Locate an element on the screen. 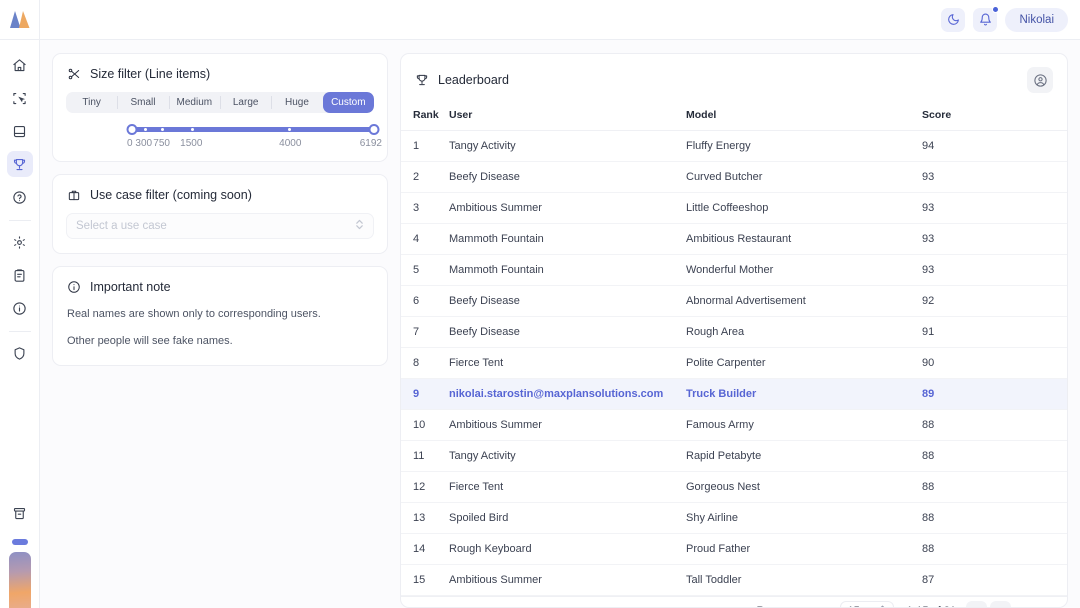 This screenshot has width=1080, height=608. column-header-user: User is located at coordinates (567, 118).